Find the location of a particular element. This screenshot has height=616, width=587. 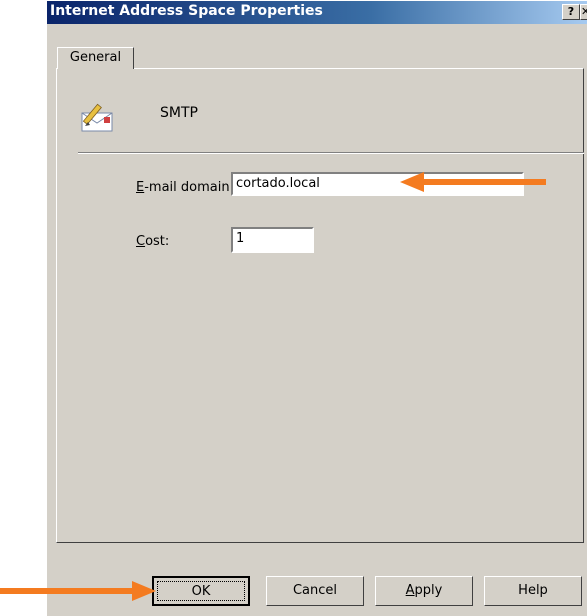

apply-button: Apply is located at coordinates (424, 591).